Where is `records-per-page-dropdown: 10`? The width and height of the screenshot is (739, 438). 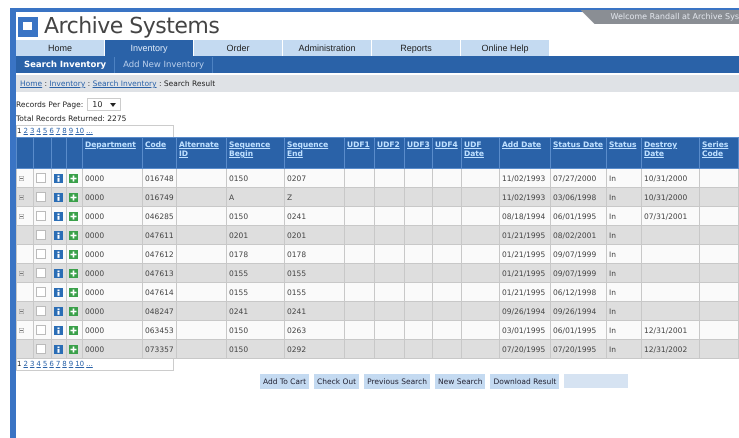 records-per-page-dropdown: 10 is located at coordinates (104, 104).